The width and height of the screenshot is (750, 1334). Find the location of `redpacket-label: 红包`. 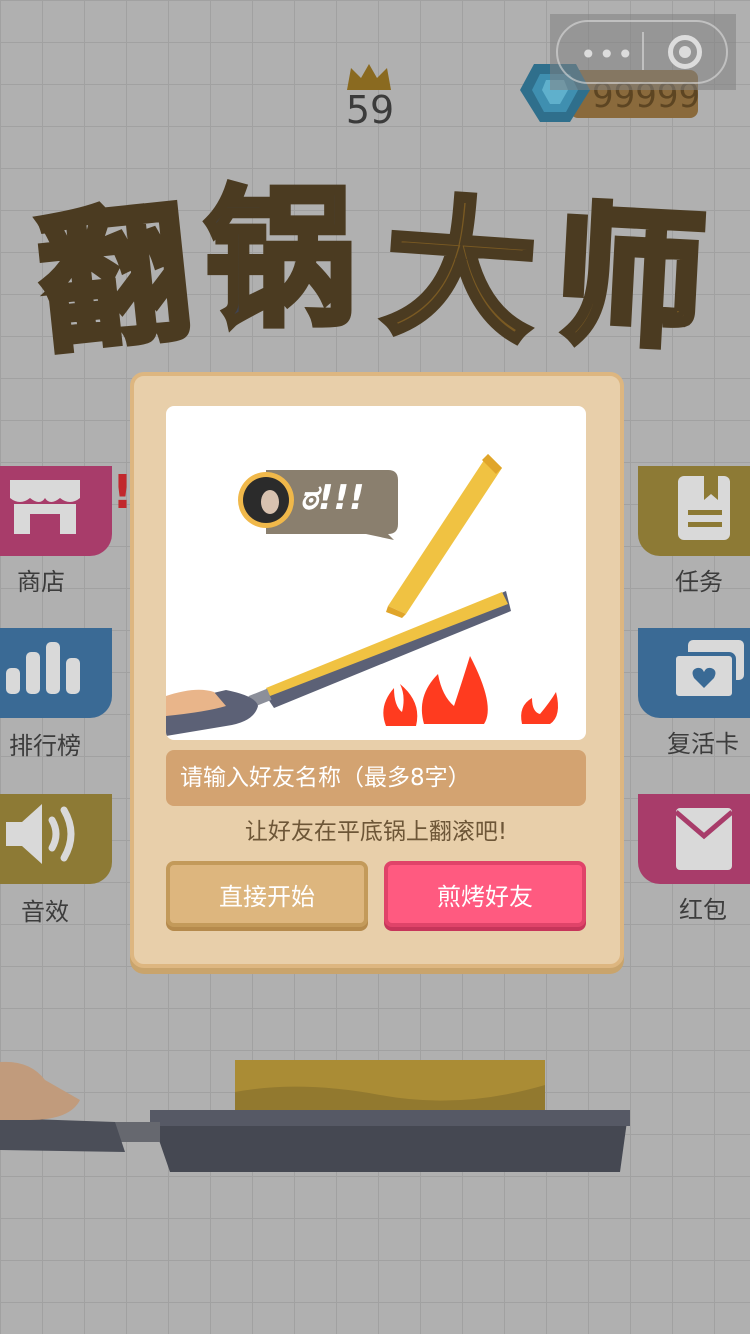

redpacket-label: 红包 is located at coordinates (703, 910).